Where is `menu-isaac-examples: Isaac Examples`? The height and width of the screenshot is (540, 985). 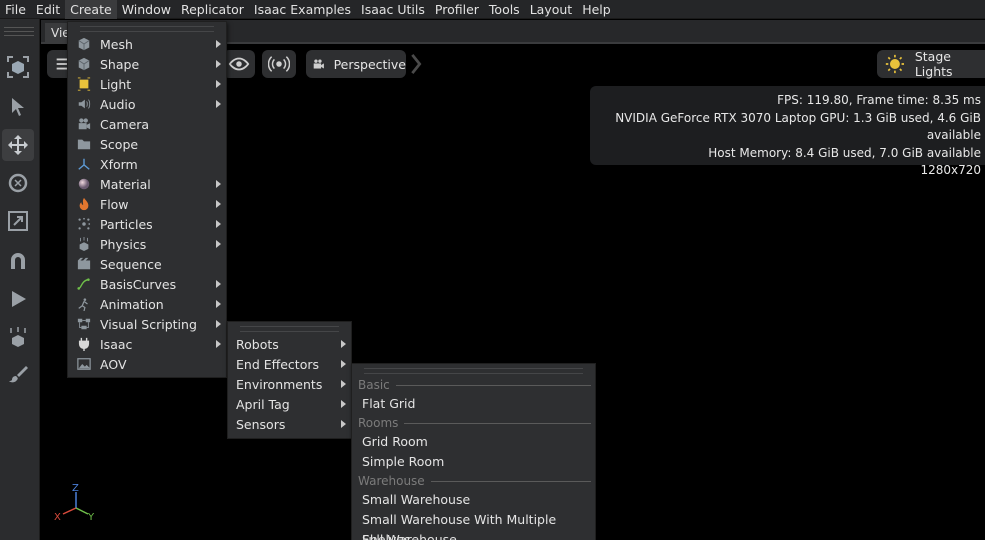 menu-isaac-examples: Isaac Examples is located at coordinates (302, 9).